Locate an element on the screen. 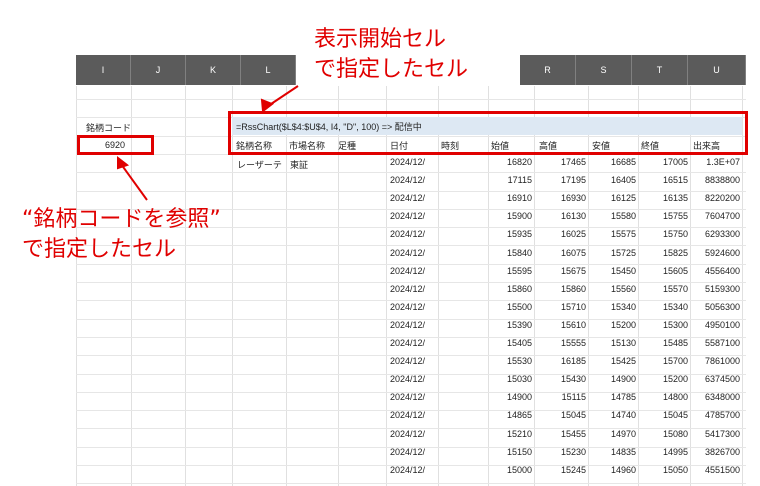 The width and height of the screenshot is (760, 486). annotation-arrows is located at coordinates (208, 143).